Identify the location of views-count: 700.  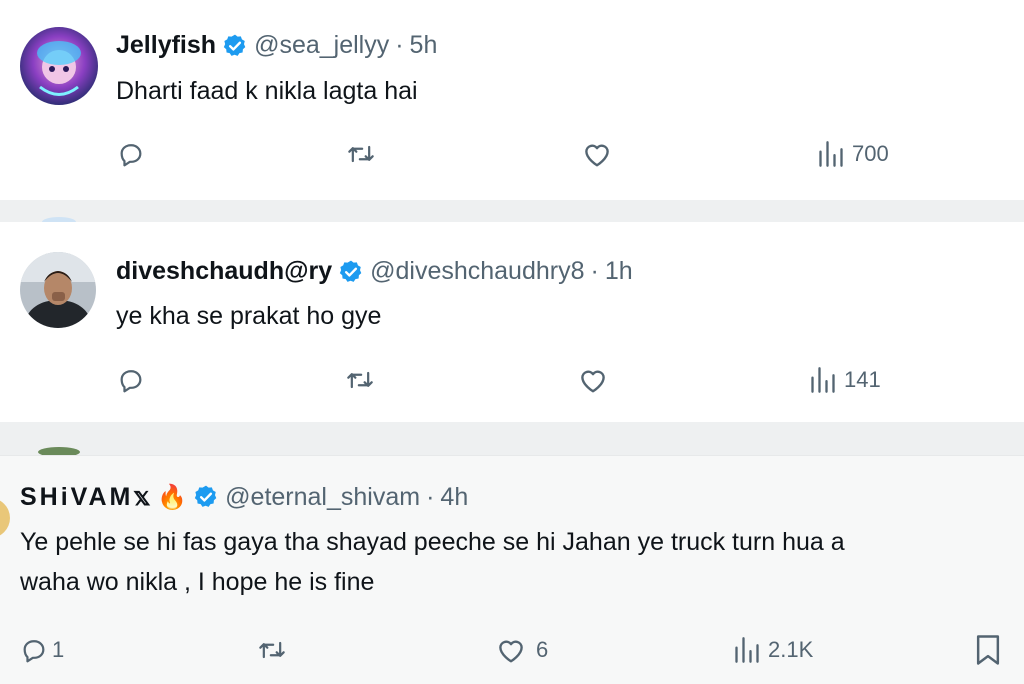
(870, 153).